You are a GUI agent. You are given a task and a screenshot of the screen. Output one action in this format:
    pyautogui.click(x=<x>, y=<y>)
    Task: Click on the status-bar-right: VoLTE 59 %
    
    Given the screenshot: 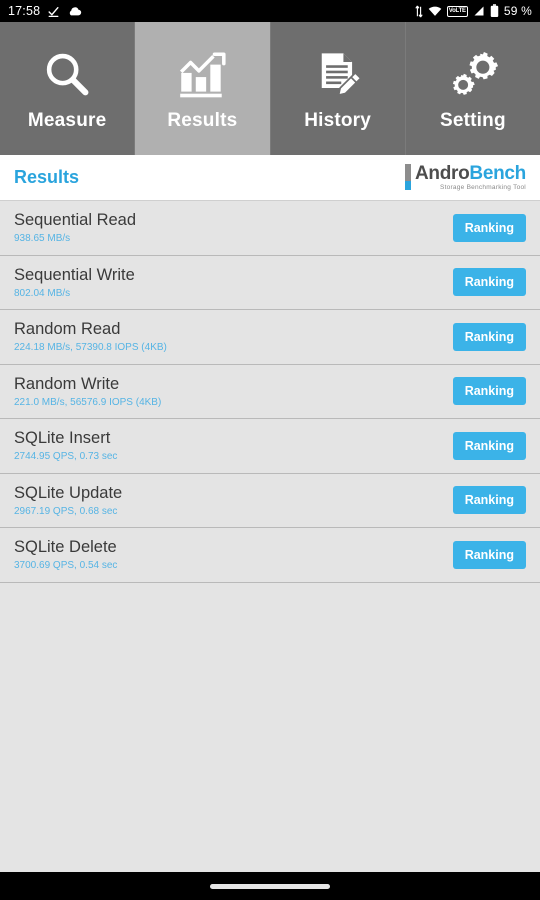 What is the action you would take?
    pyautogui.click(x=473, y=11)
    